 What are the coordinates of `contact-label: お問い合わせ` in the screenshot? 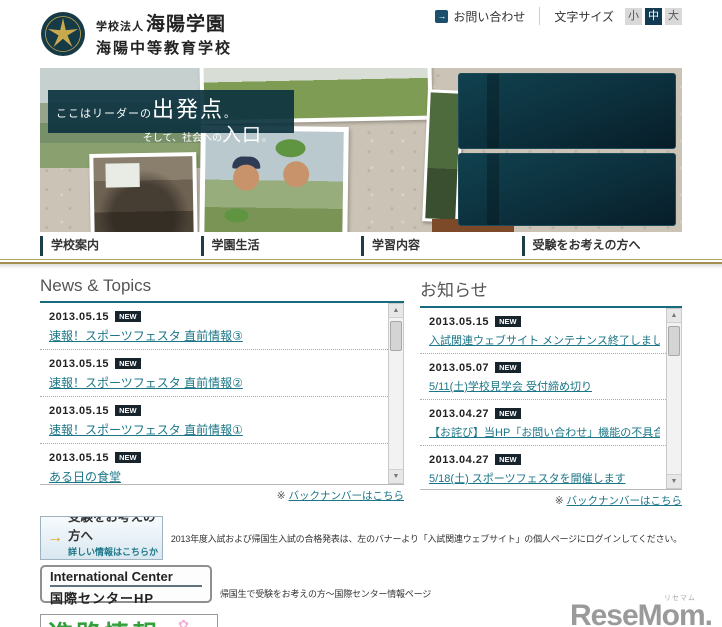 It's located at (489, 16).